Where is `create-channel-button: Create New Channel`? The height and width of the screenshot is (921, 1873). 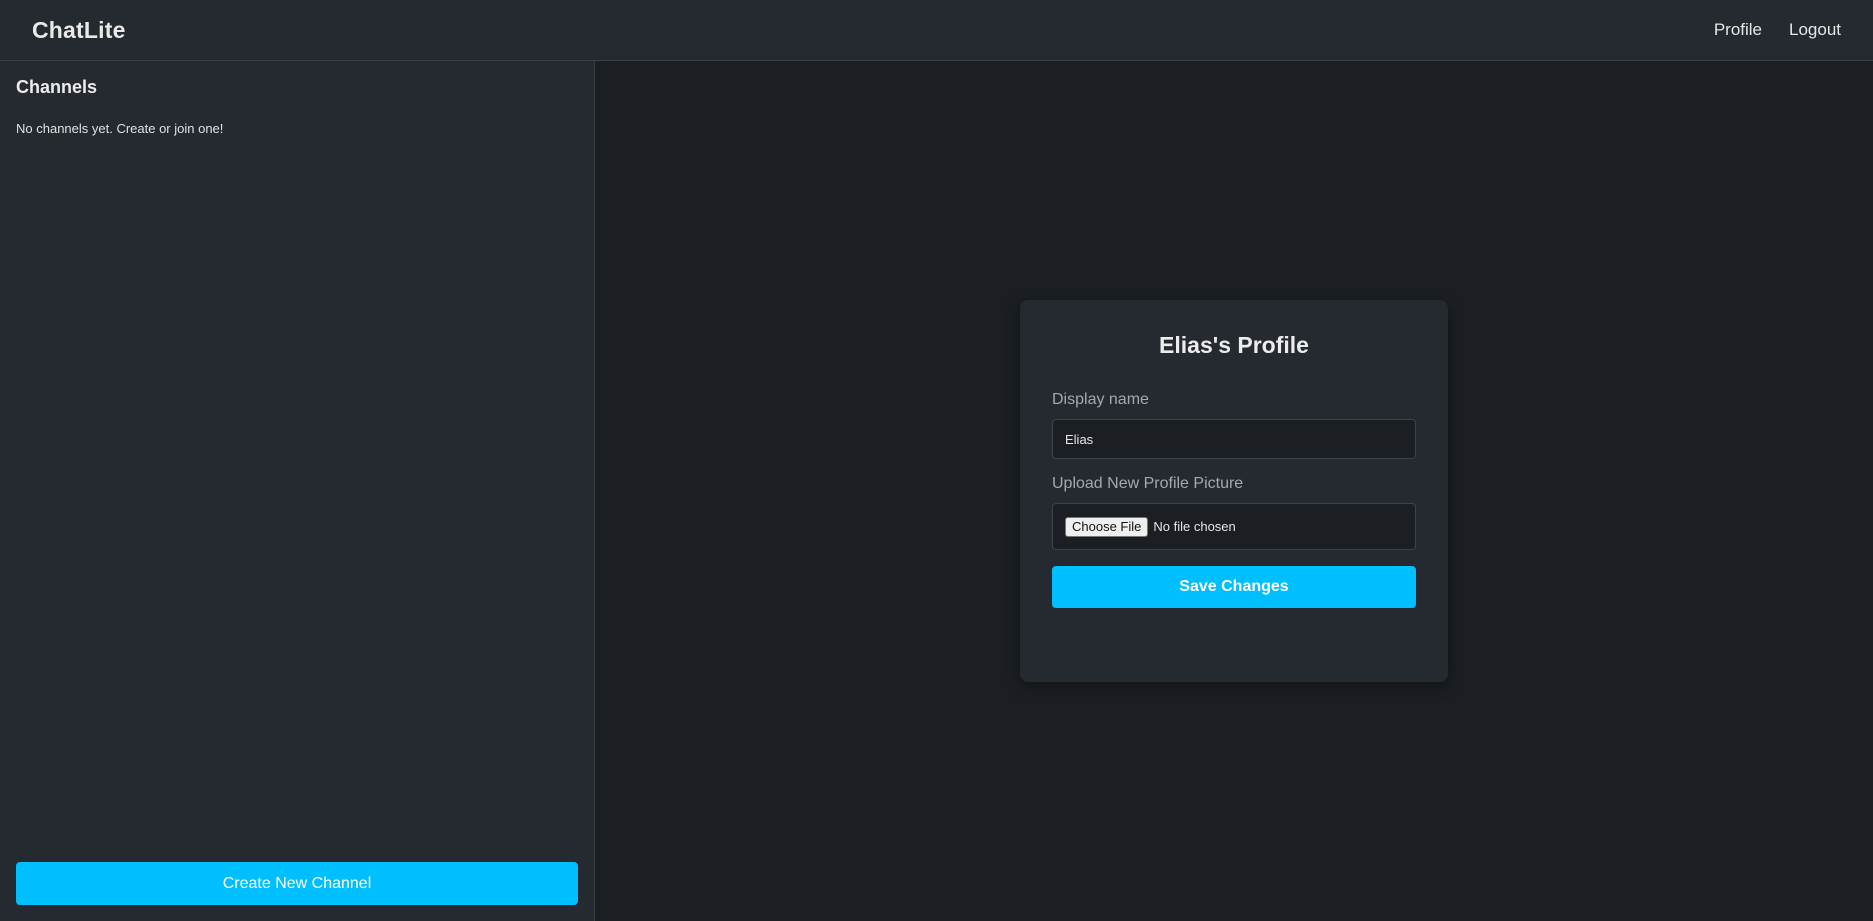 create-channel-button: Create New Channel is located at coordinates (297, 883).